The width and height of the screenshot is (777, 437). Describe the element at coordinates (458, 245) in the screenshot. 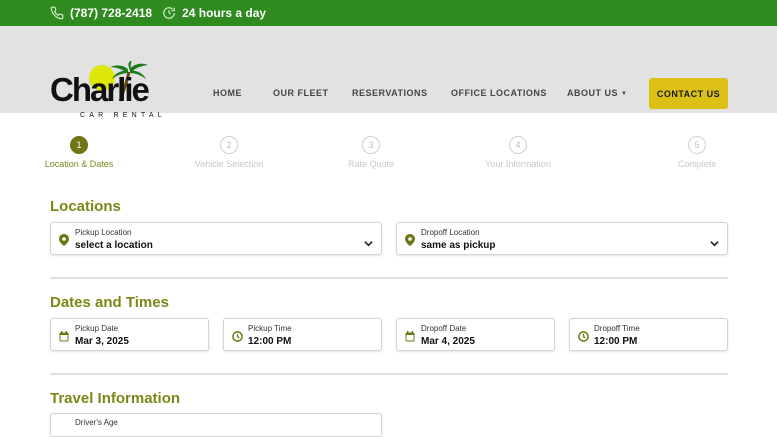

I see `field-value: same as pickup` at that location.